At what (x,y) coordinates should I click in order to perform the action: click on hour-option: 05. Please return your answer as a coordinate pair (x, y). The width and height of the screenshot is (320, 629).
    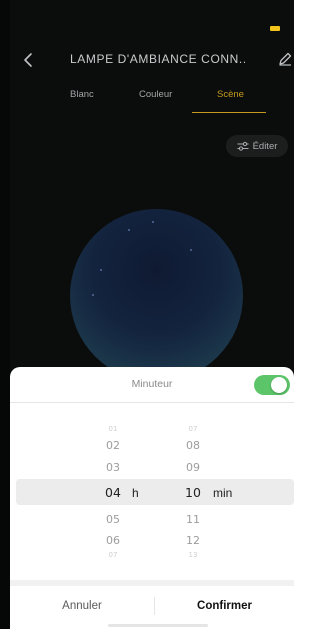
    Looking at the image, I should click on (113, 519).